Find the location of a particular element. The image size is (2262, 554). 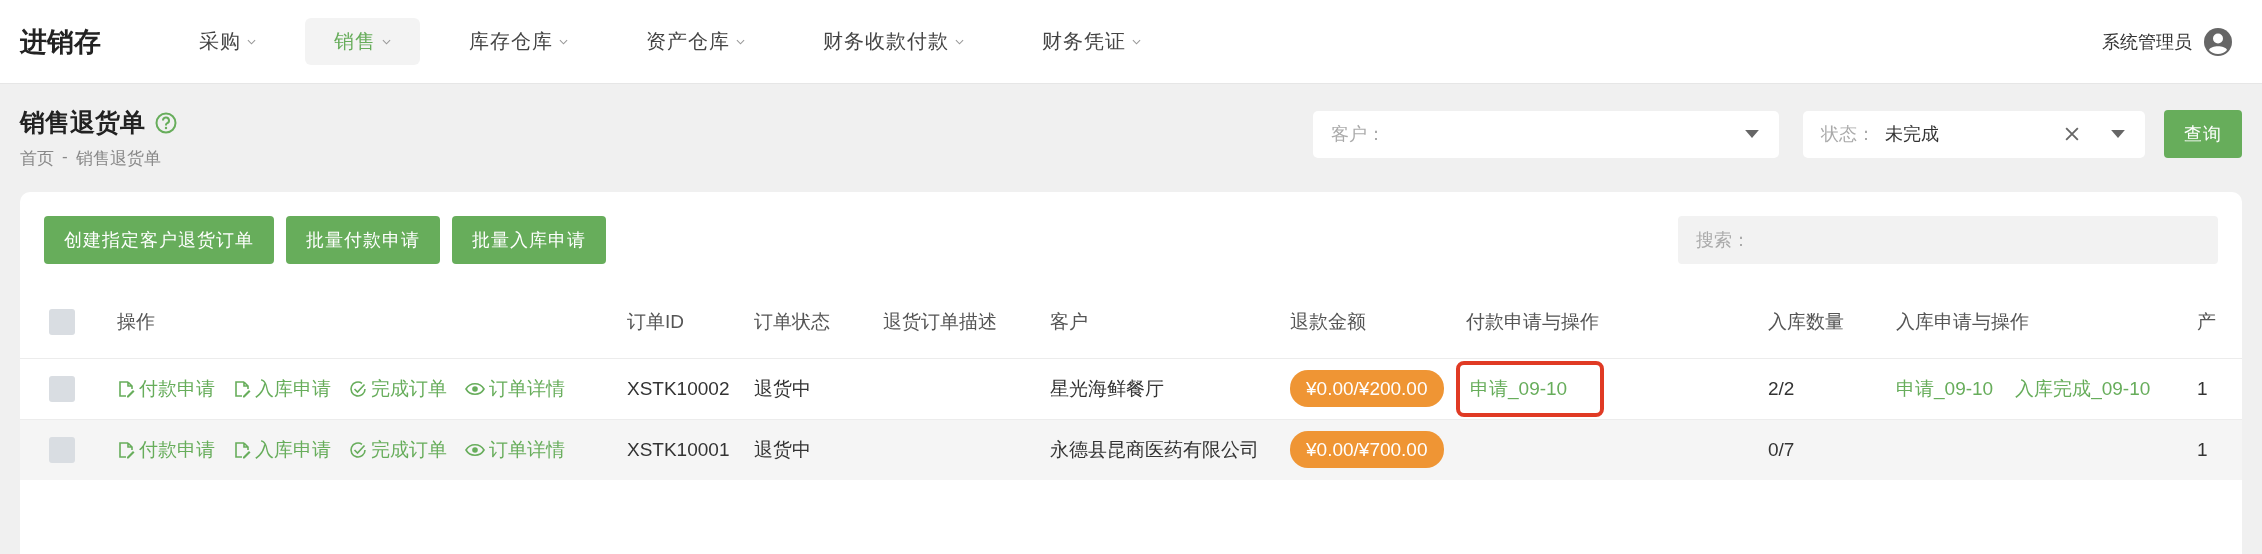

user-avatar-icon is located at coordinates (2218, 41).